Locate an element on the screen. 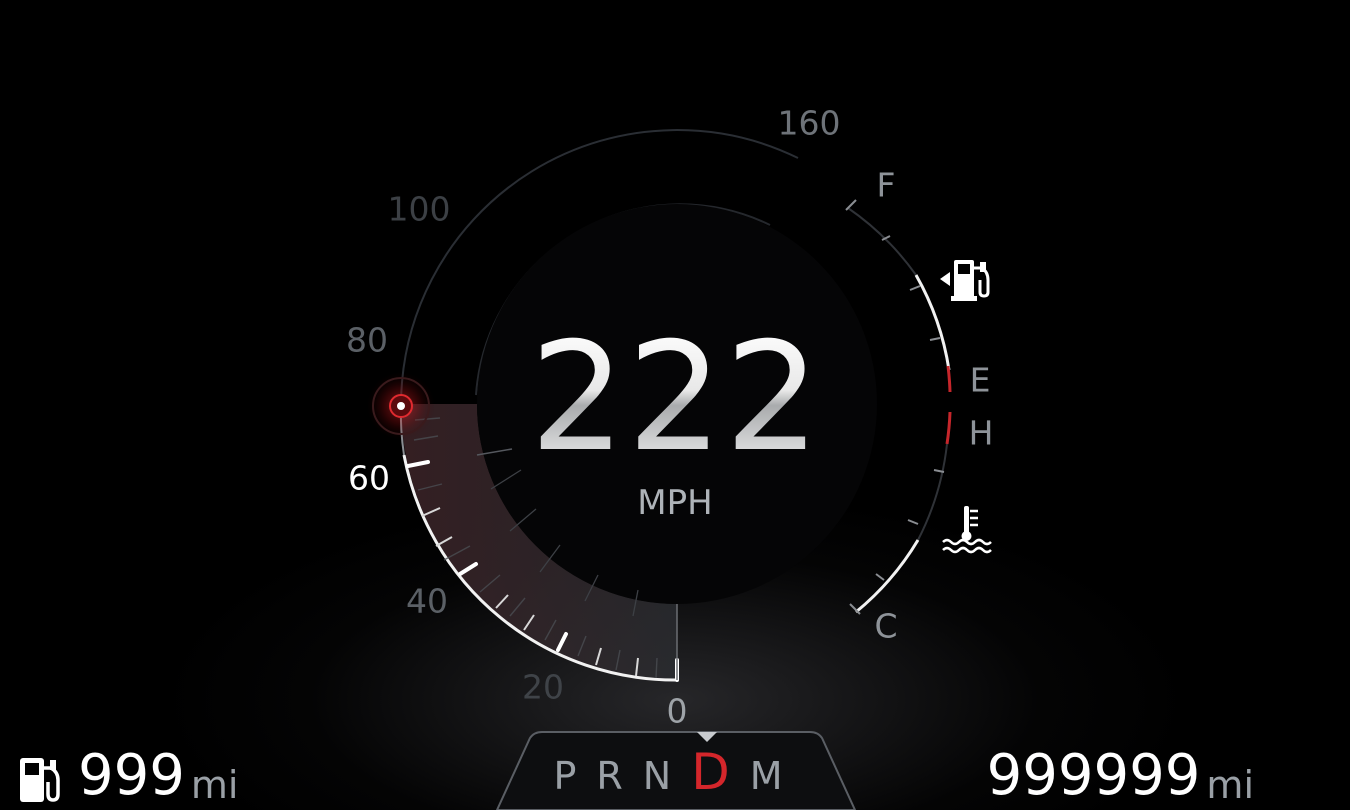 The width and height of the screenshot is (1350, 810). gear-n: N is located at coordinates (657, 776).